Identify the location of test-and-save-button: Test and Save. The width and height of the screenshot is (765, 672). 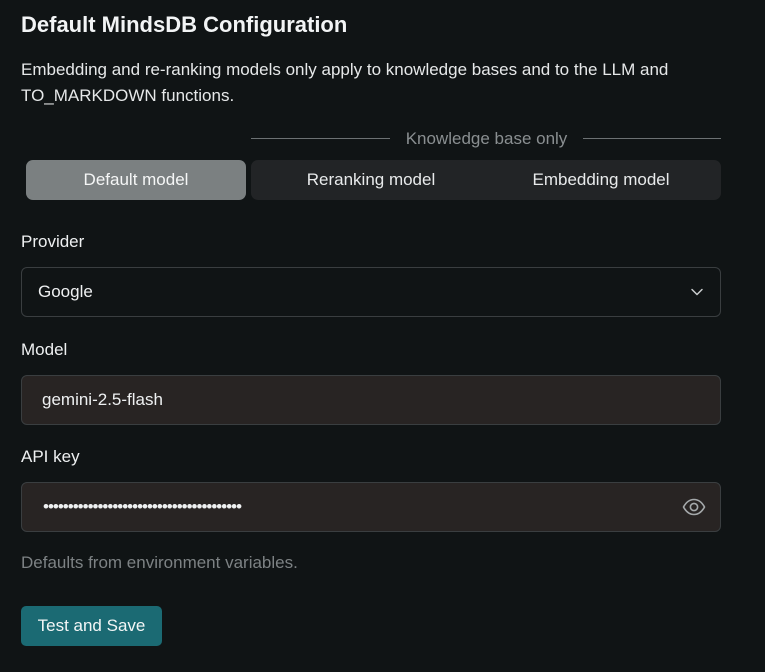
(91, 626).